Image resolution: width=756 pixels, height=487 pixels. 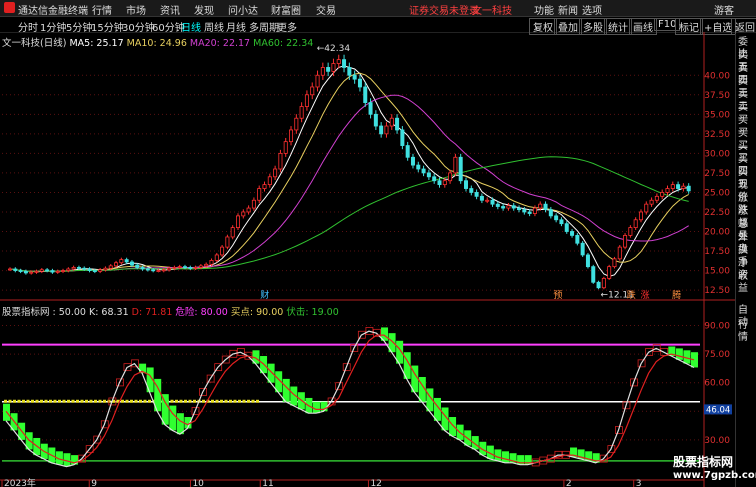 I want to click on event-marker: 预, so click(x=557, y=295).